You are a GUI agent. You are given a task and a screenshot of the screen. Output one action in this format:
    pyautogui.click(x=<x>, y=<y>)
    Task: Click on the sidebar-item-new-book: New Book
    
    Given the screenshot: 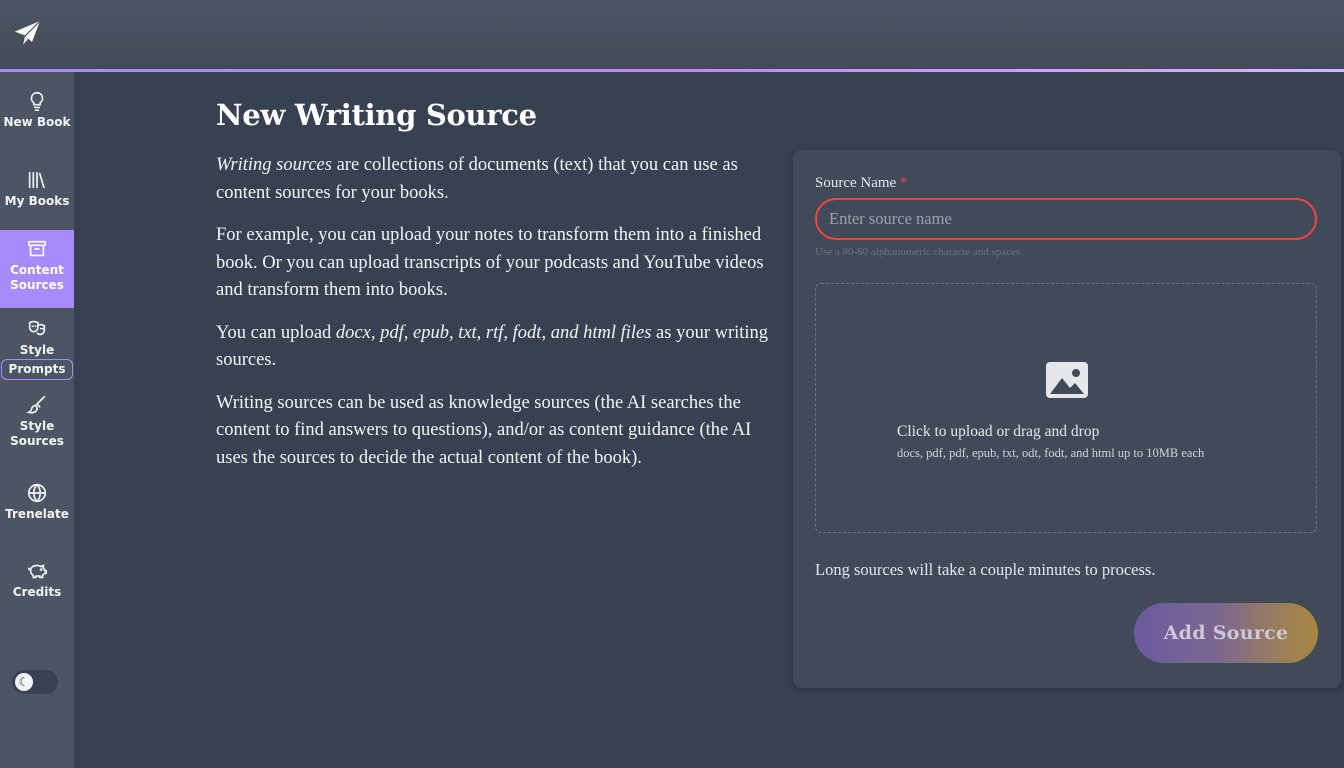 What is the action you would take?
    pyautogui.click(x=37, y=110)
    